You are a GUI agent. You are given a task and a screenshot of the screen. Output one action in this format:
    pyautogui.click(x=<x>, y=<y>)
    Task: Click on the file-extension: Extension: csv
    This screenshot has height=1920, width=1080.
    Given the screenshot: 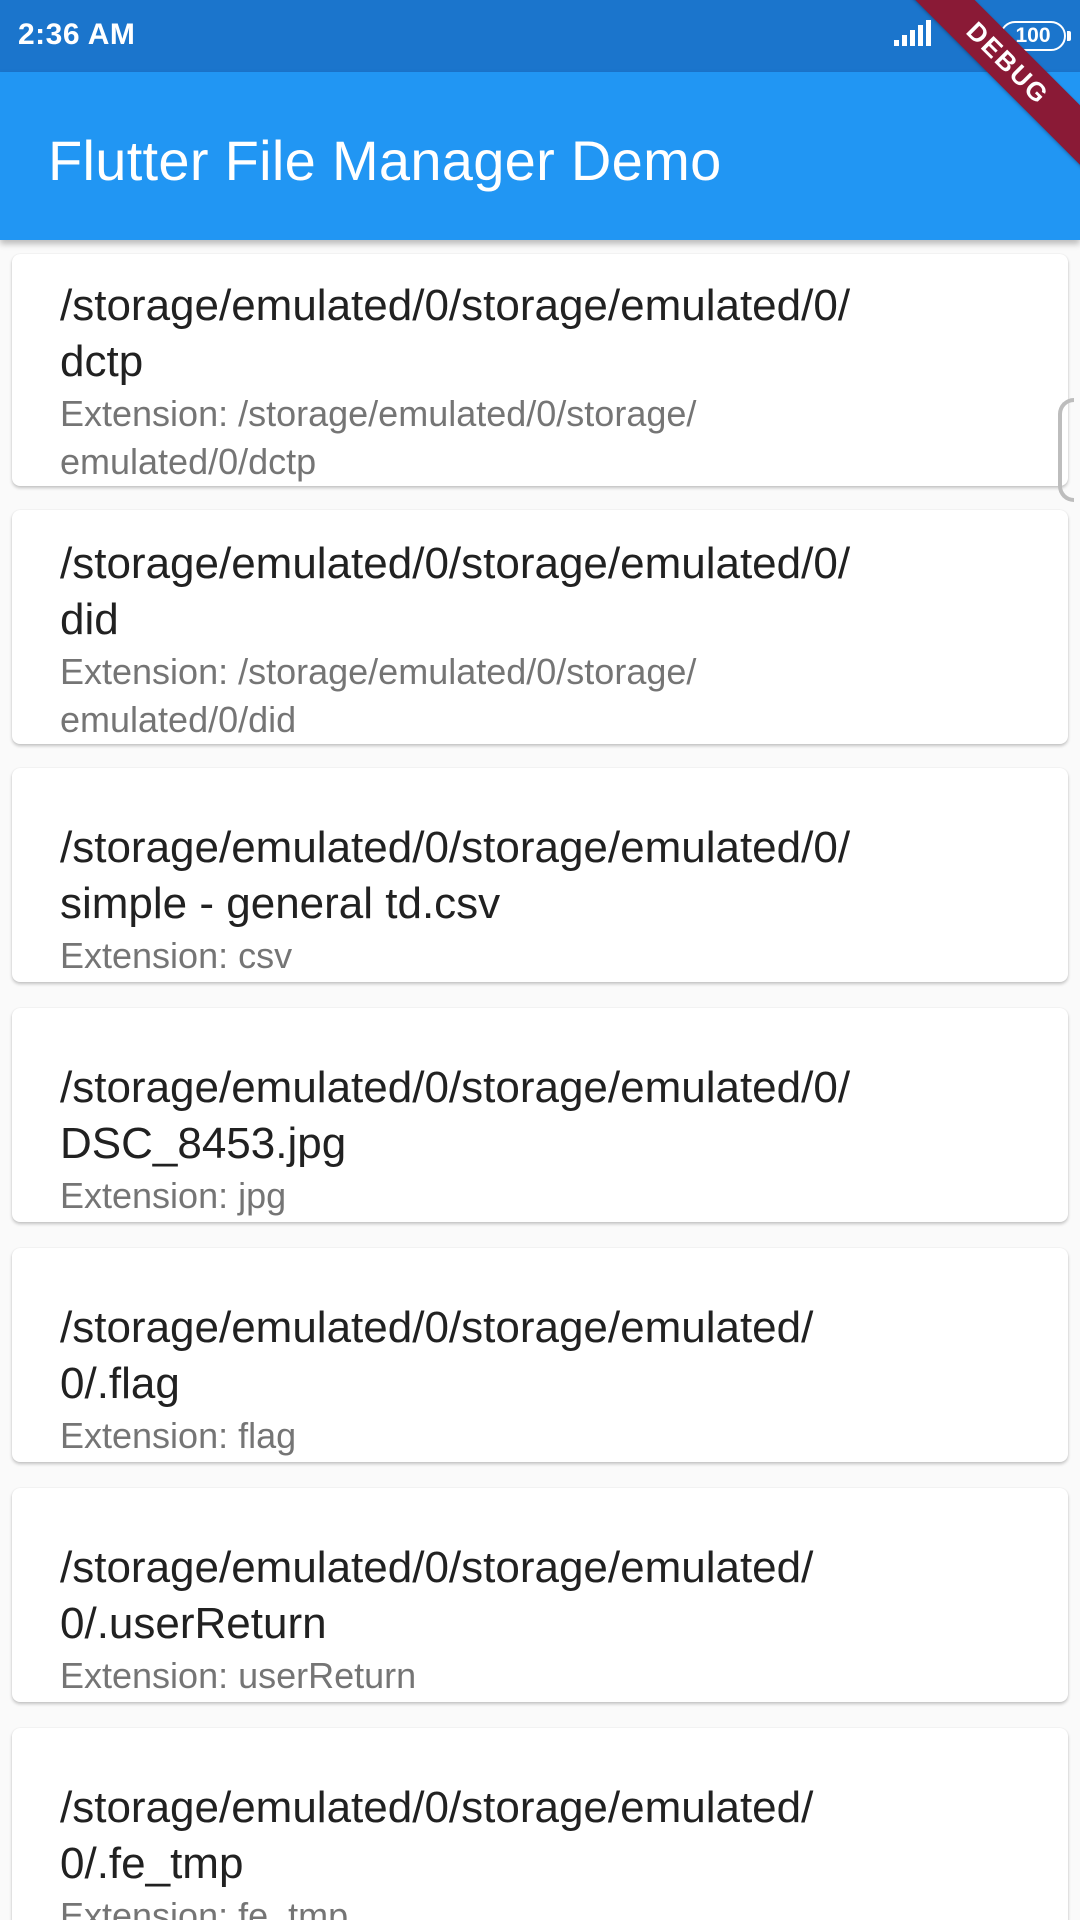 What is the action you would take?
    pyautogui.click(x=534, y=956)
    